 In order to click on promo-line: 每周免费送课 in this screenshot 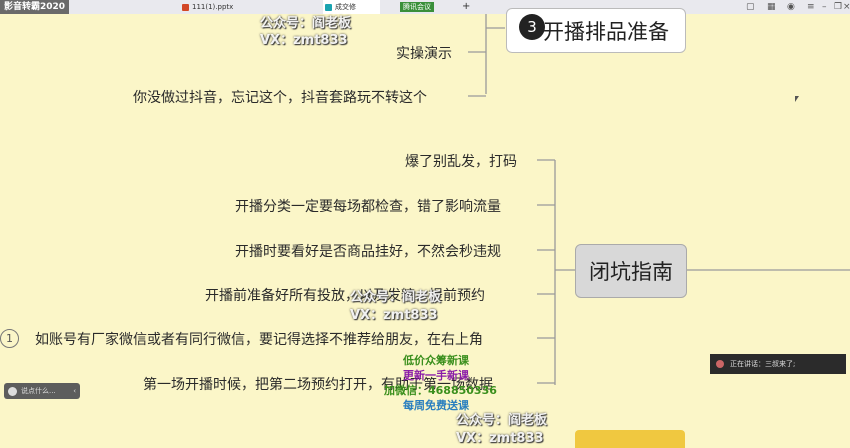, I will do `click(436, 405)`.